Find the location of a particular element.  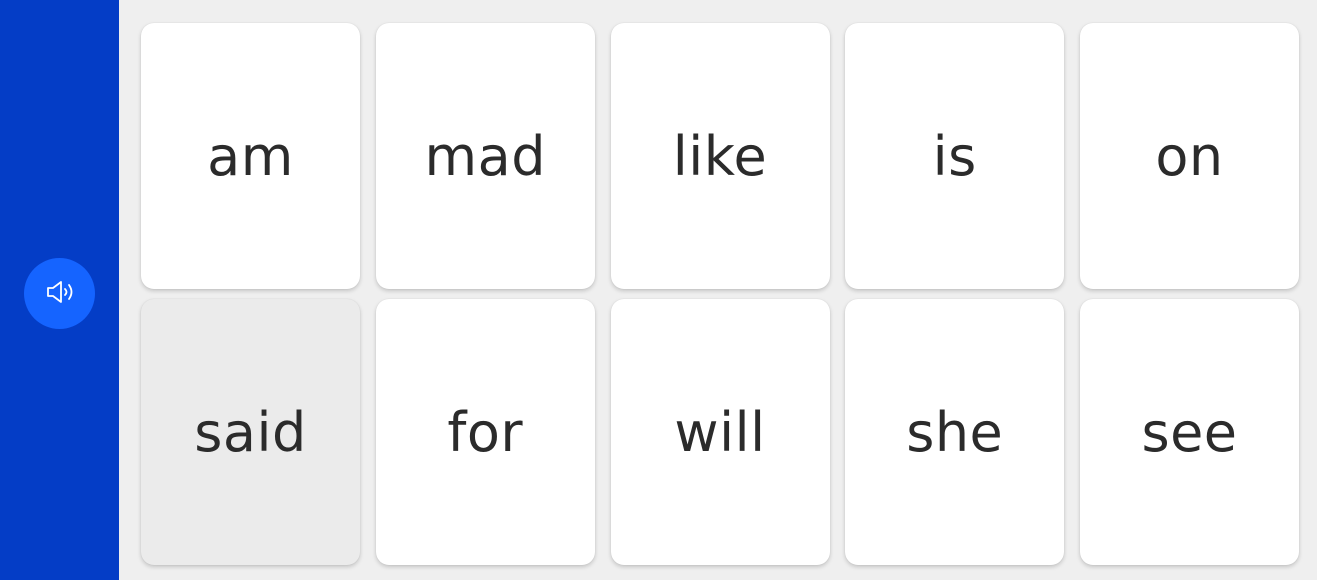

card-word: like is located at coordinates (720, 156).